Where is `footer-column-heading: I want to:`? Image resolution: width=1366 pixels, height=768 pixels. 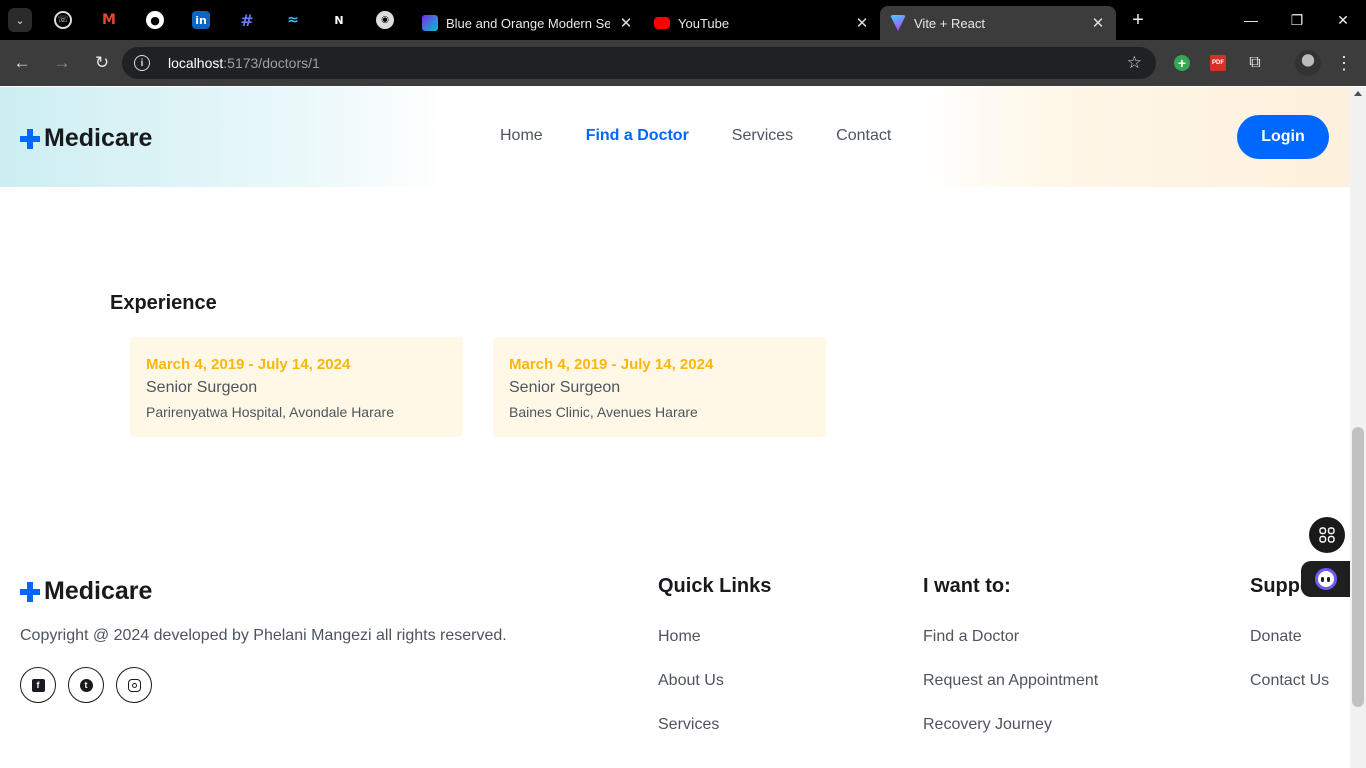 footer-column-heading: I want to: is located at coordinates (967, 586).